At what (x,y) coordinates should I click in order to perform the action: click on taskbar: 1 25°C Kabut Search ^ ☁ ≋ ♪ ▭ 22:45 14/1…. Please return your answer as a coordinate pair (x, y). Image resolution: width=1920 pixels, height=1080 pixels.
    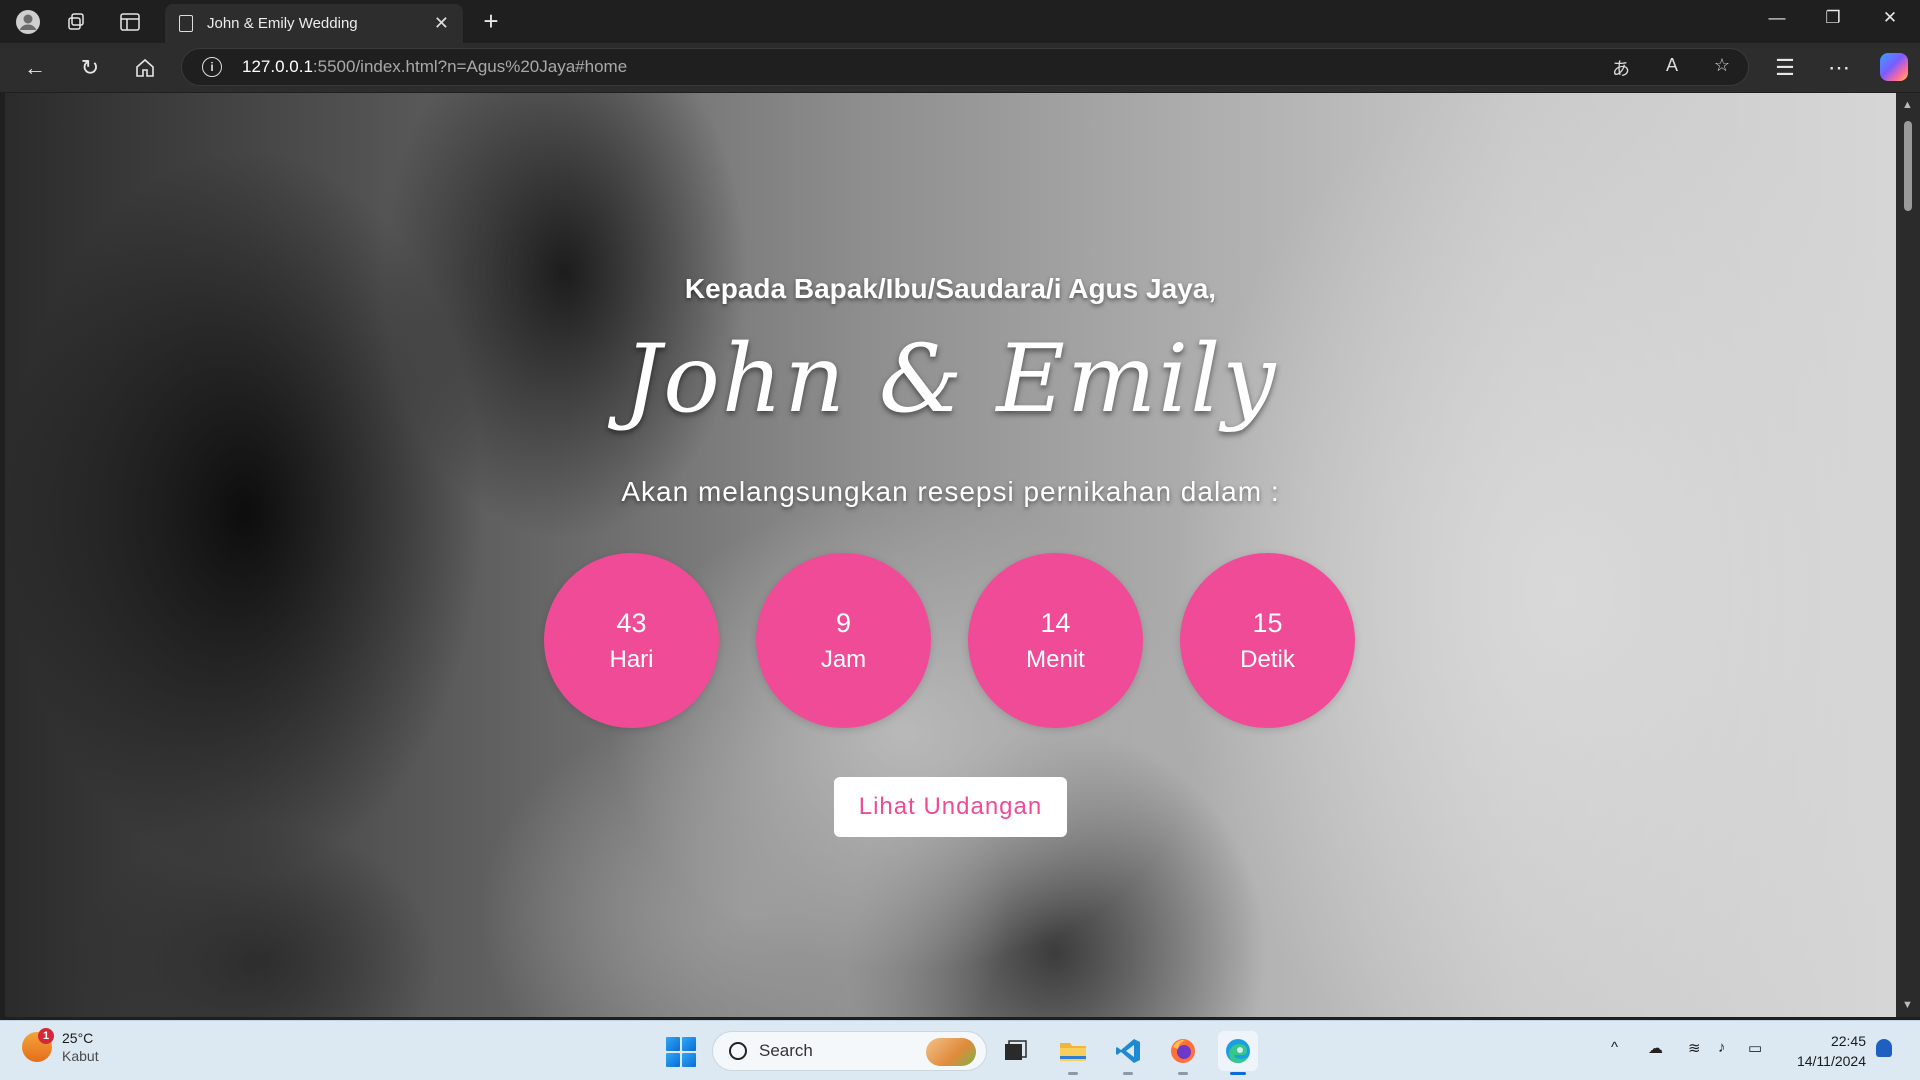
    Looking at the image, I should click on (960, 1050).